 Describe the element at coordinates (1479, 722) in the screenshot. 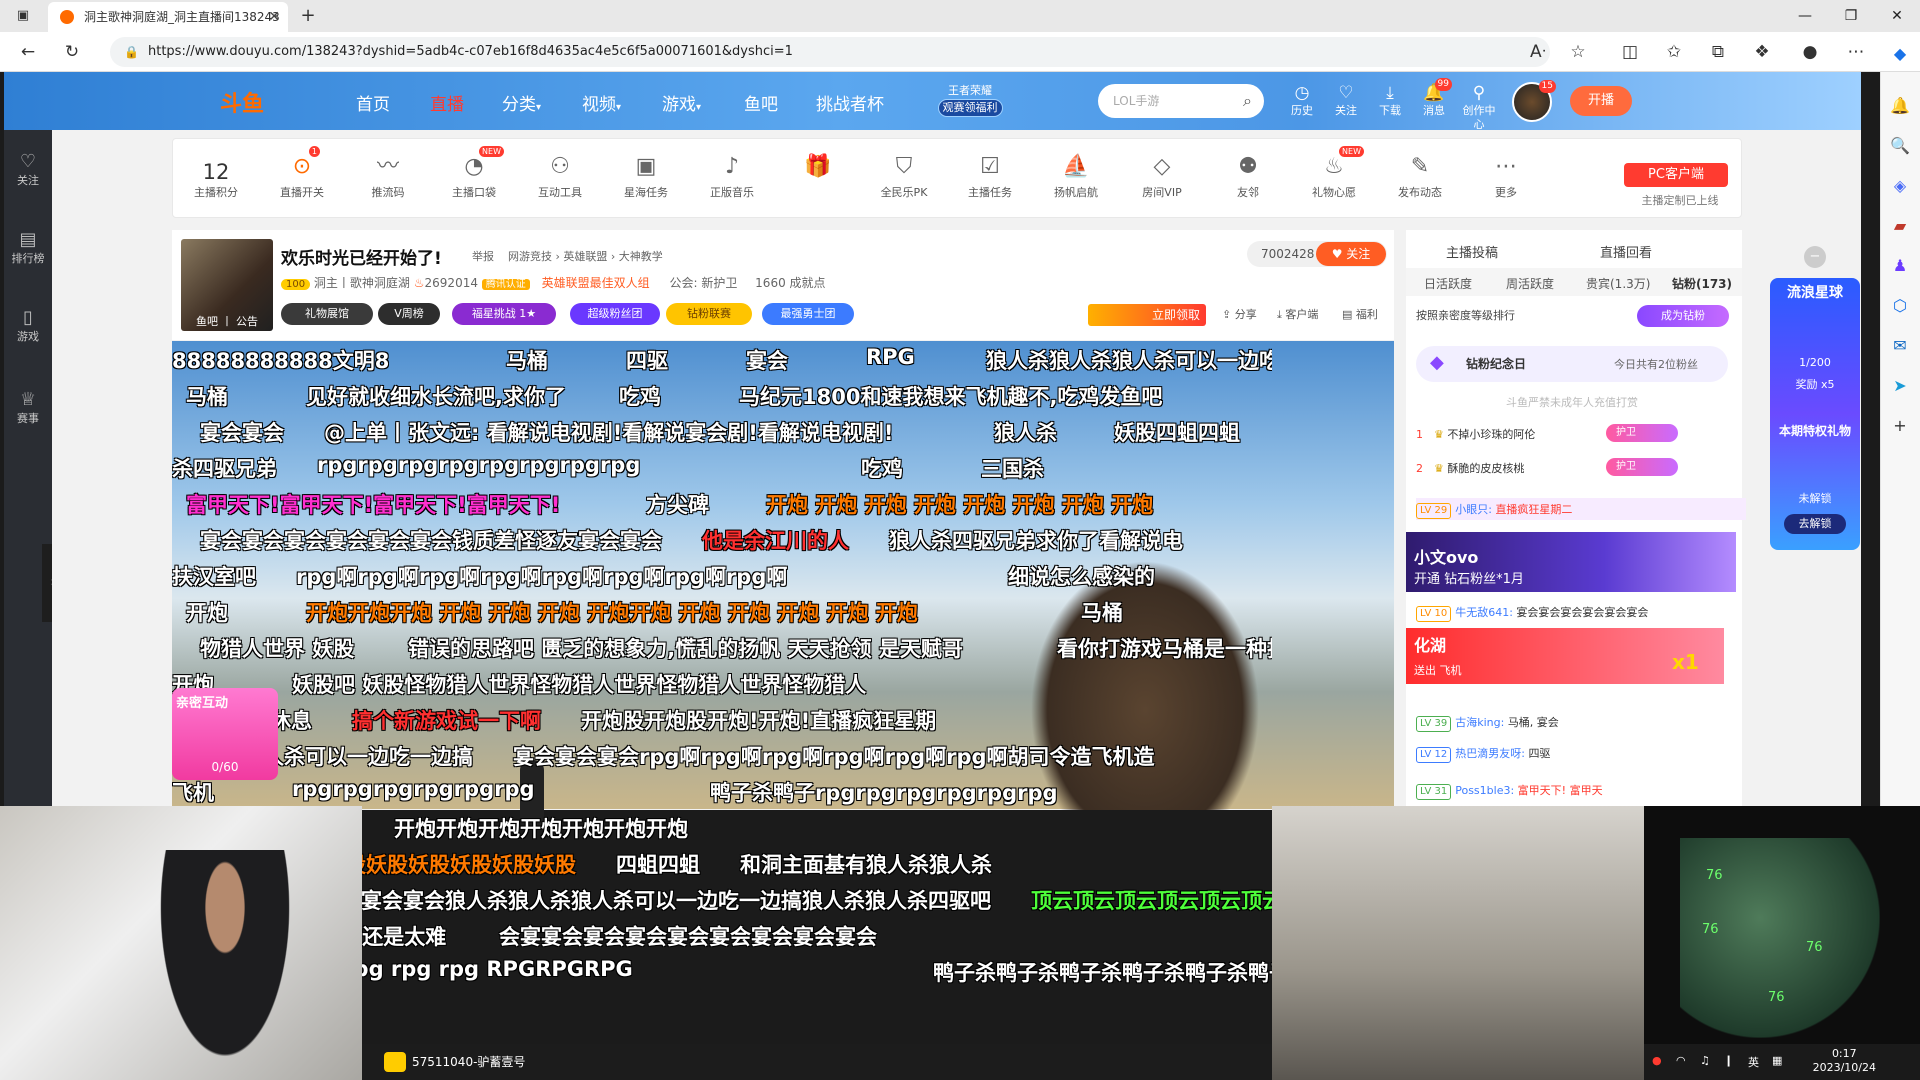

I see `chat-user: 古海king:` at that location.